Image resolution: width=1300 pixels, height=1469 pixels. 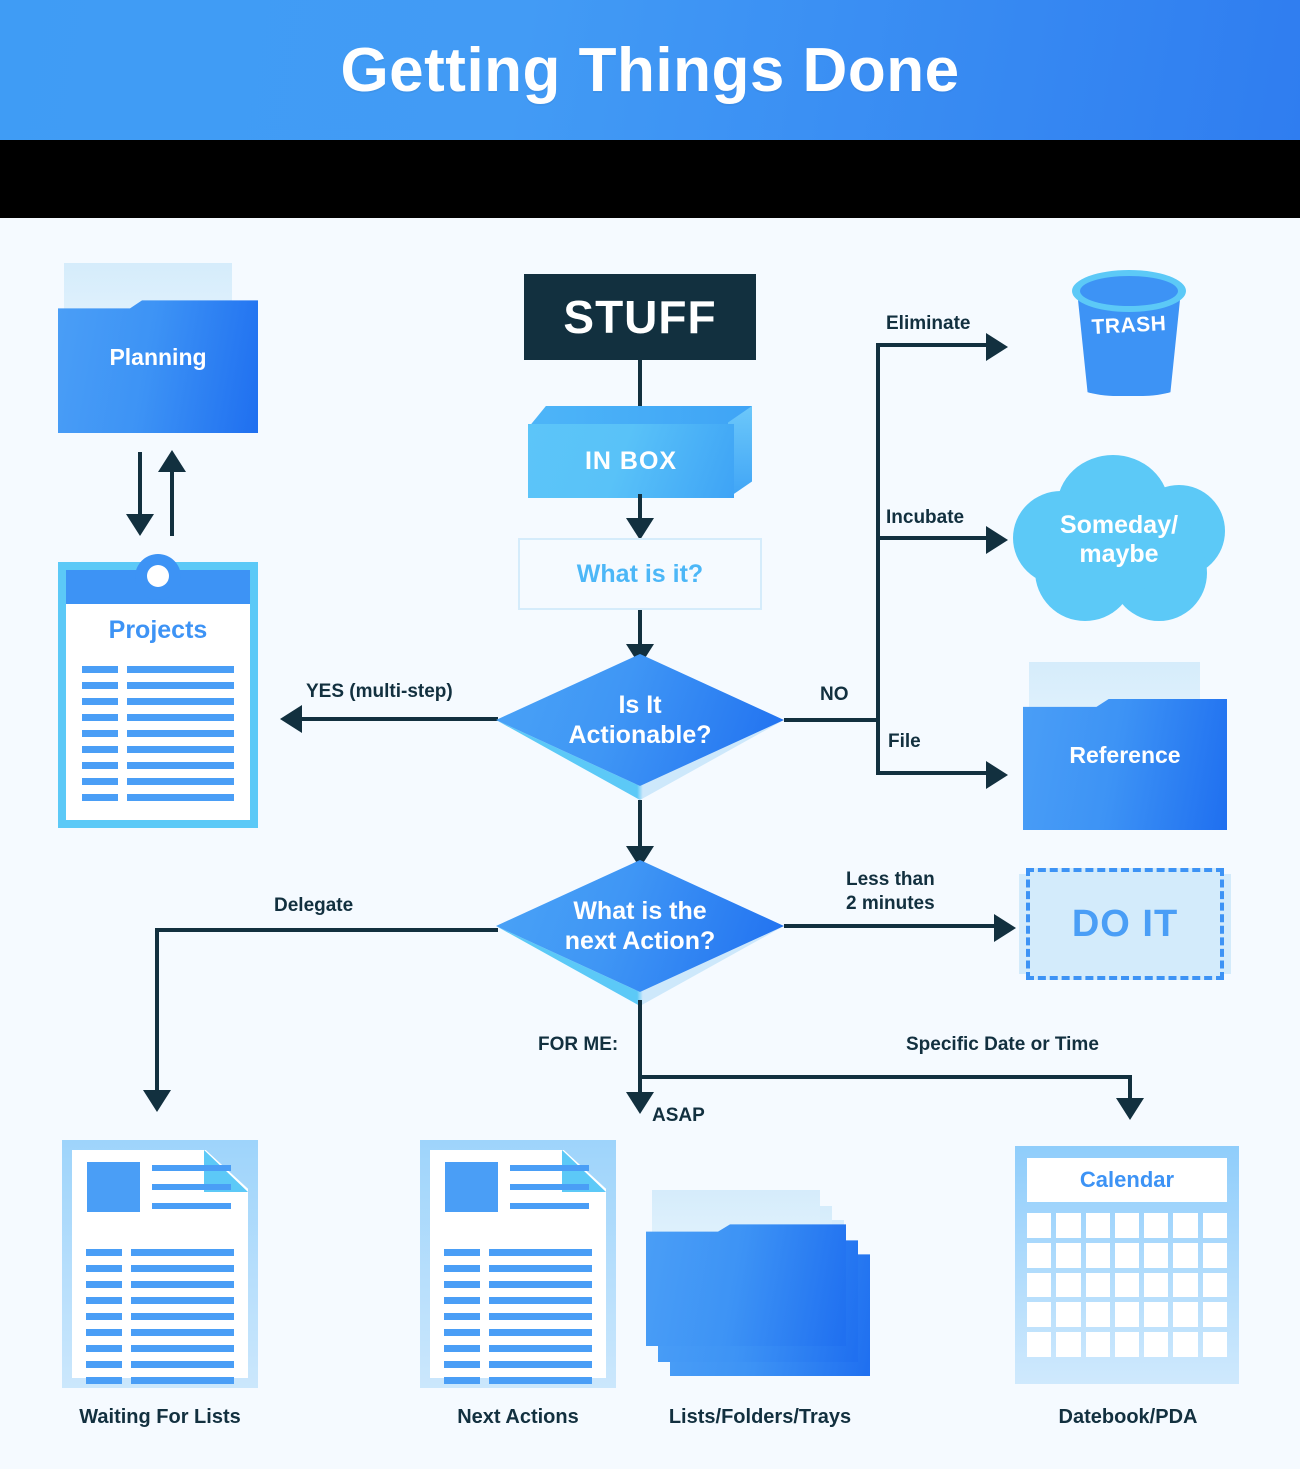 What do you see at coordinates (1125, 924) in the screenshot?
I see `do-it-box: DO IT` at bounding box center [1125, 924].